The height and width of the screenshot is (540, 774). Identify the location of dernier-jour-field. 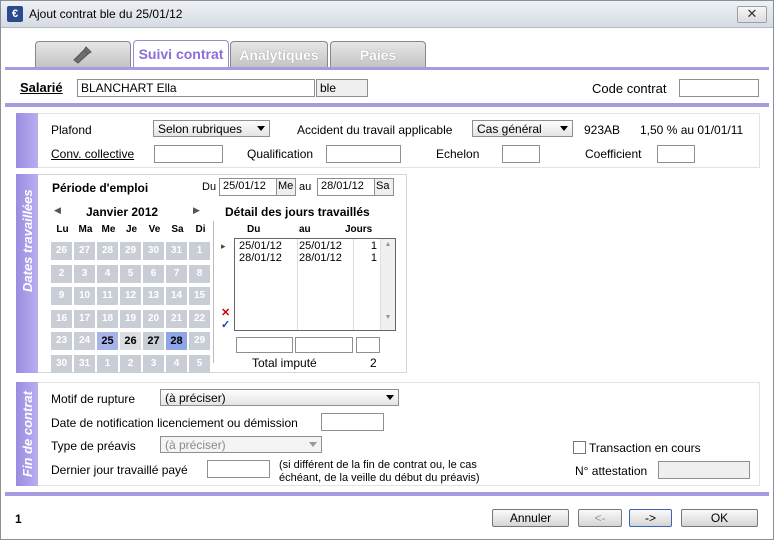
(238, 469).